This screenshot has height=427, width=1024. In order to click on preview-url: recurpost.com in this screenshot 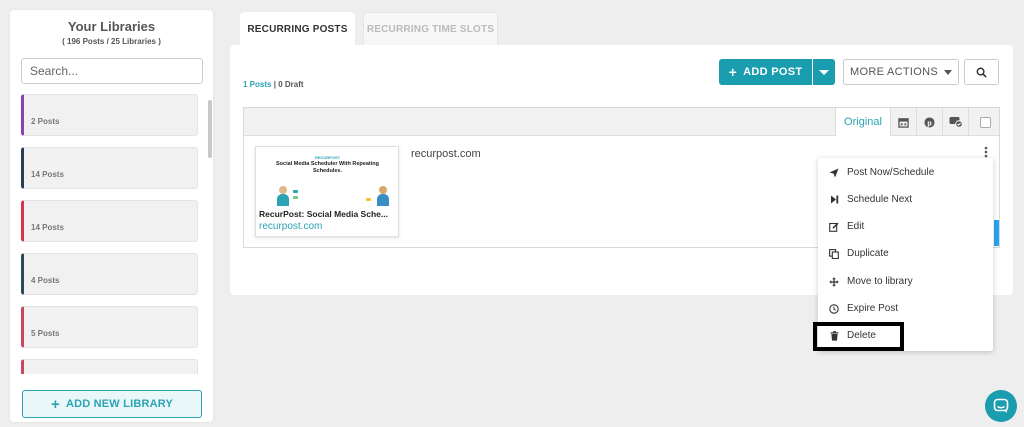, I will do `click(291, 226)`.